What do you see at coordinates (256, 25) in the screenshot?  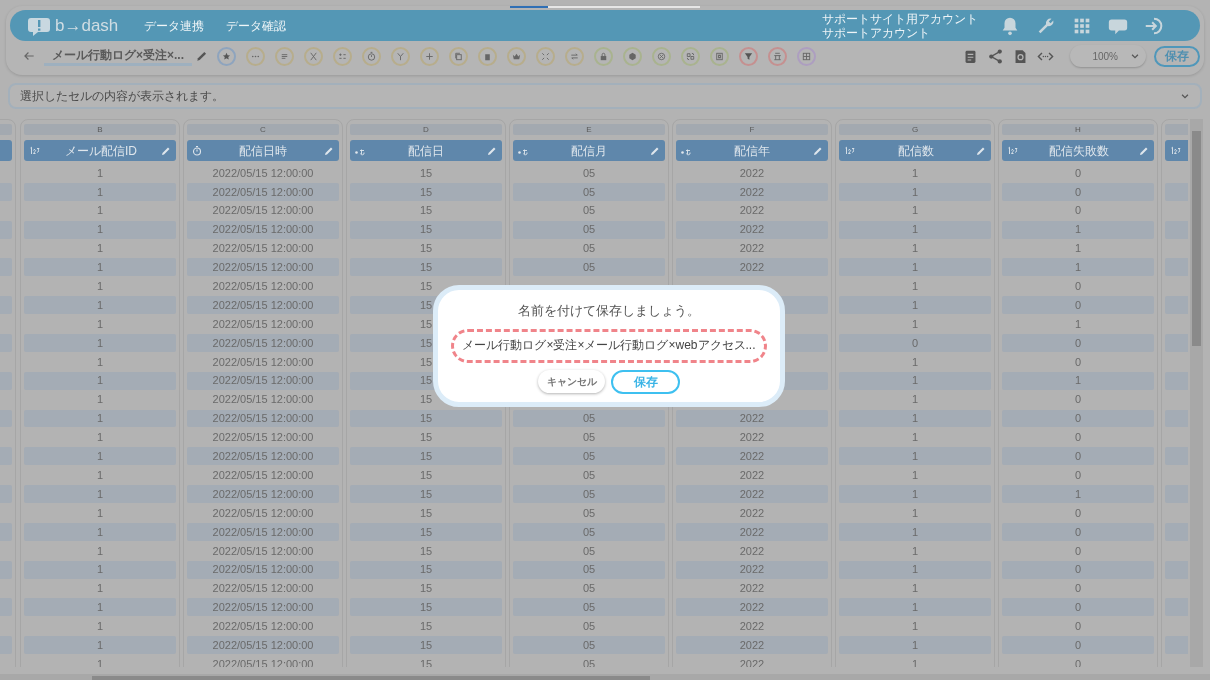 I see `nav-link: データ確認` at bounding box center [256, 25].